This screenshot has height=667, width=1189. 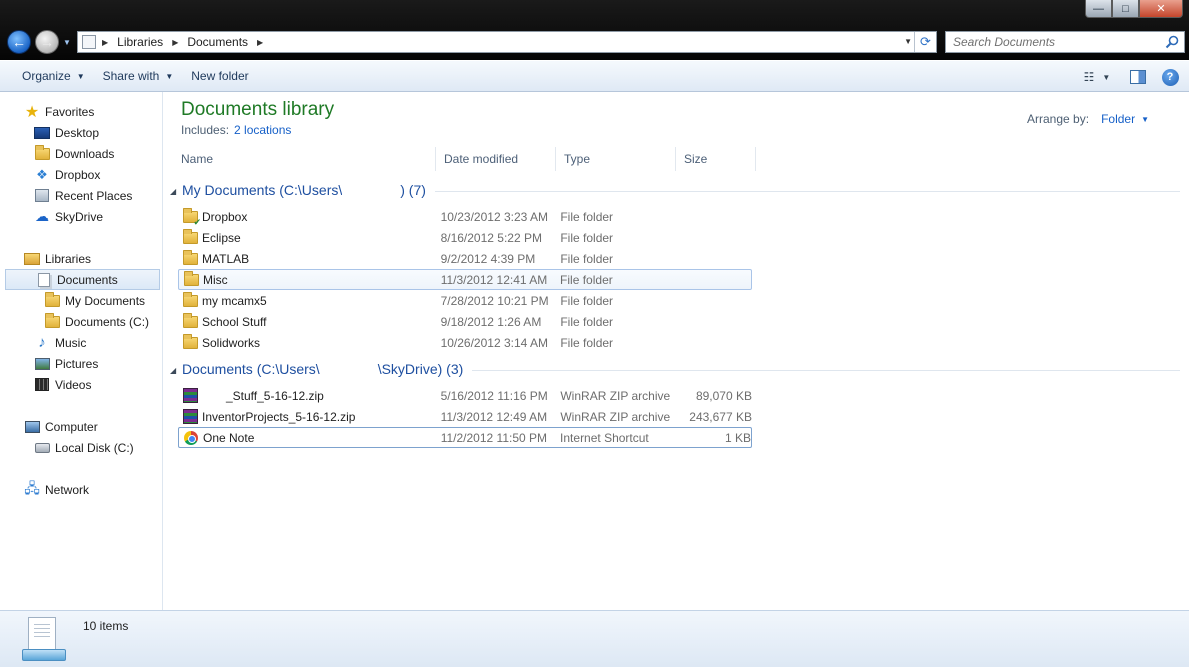 What do you see at coordinates (491, 237) in the screenshot?
I see `file-date: 8/16/2012 5:22 PM` at bounding box center [491, 237].